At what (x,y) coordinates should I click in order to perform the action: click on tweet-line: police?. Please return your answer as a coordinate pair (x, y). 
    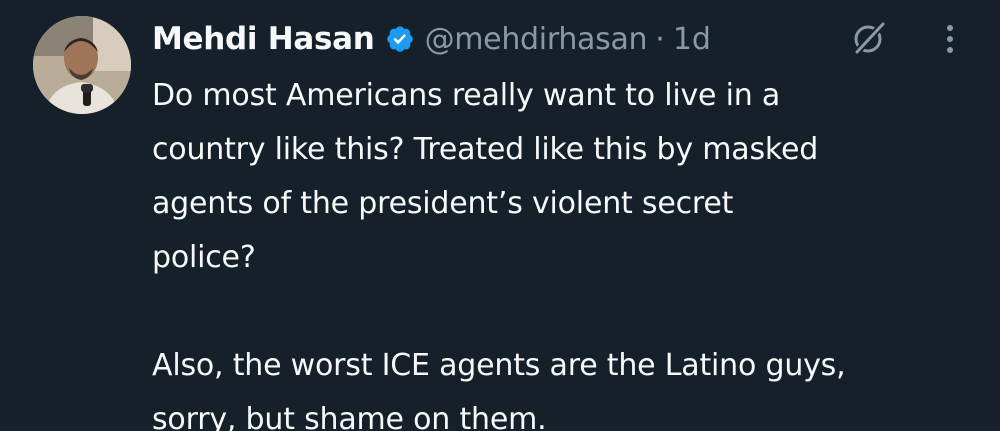
    Looking at the image, I should click on (204, 257).